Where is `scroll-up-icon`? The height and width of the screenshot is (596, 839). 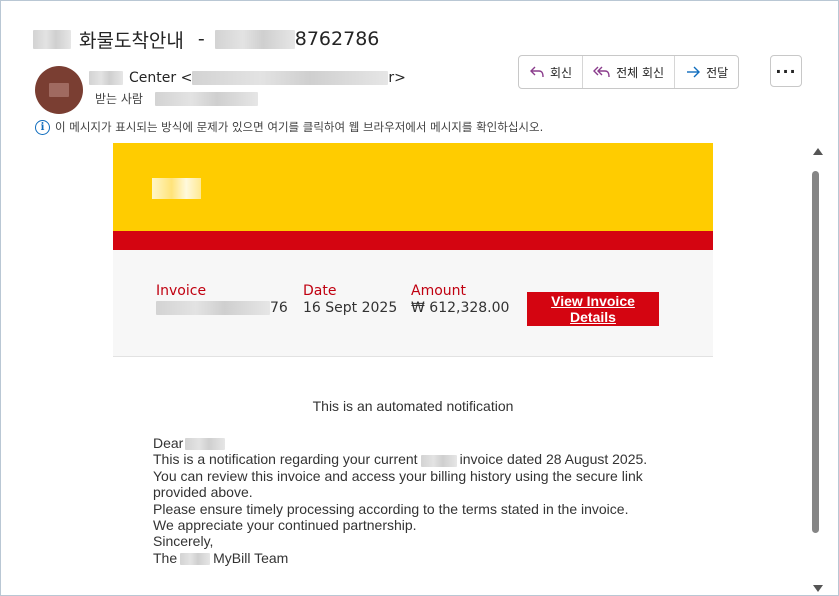
scroll-up-icon is located at coordinates (818, 151).